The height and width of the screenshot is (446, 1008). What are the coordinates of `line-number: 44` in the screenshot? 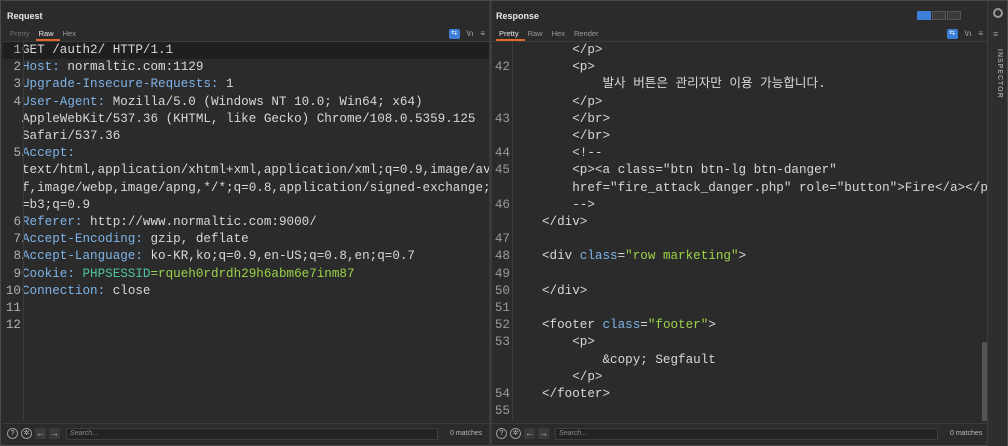 It's located at (502, 153).